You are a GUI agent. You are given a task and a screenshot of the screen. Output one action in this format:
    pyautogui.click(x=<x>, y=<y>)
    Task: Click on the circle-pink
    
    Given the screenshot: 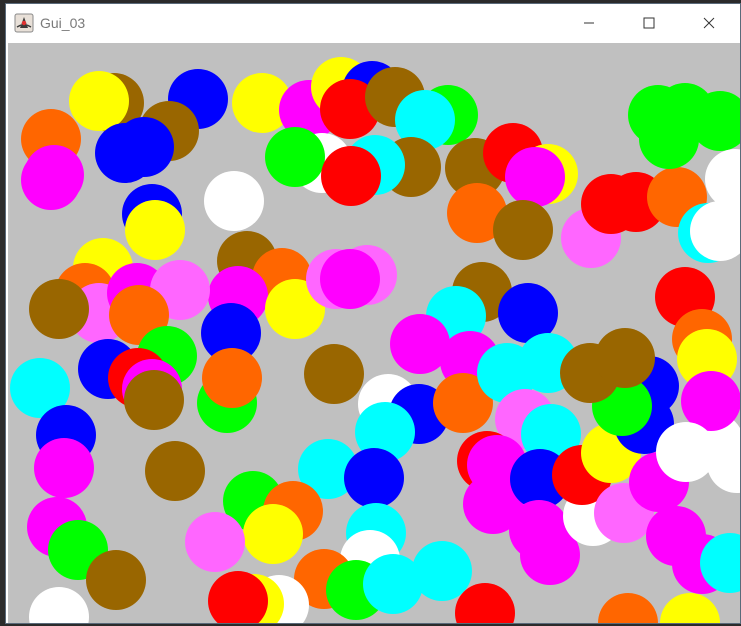 What is the action you would take?
    pyautogui.click(x=215, y=542)
    